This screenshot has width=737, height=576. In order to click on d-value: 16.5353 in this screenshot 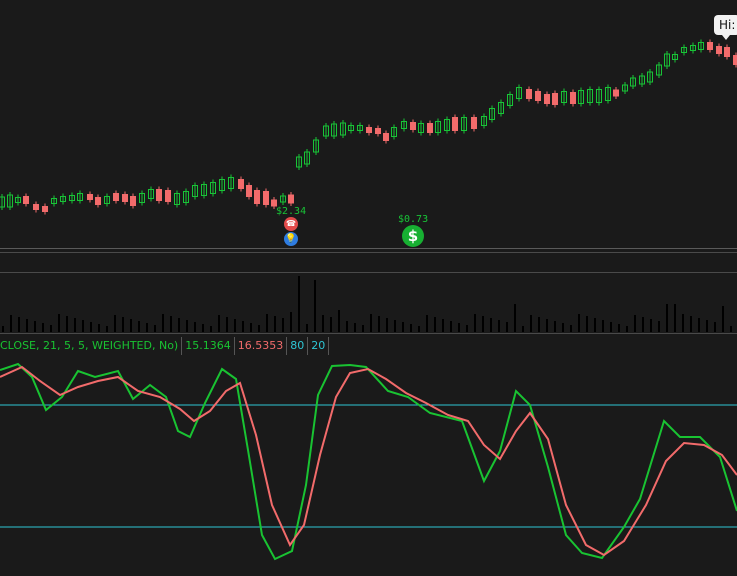, I will do `click(261, 346)`.